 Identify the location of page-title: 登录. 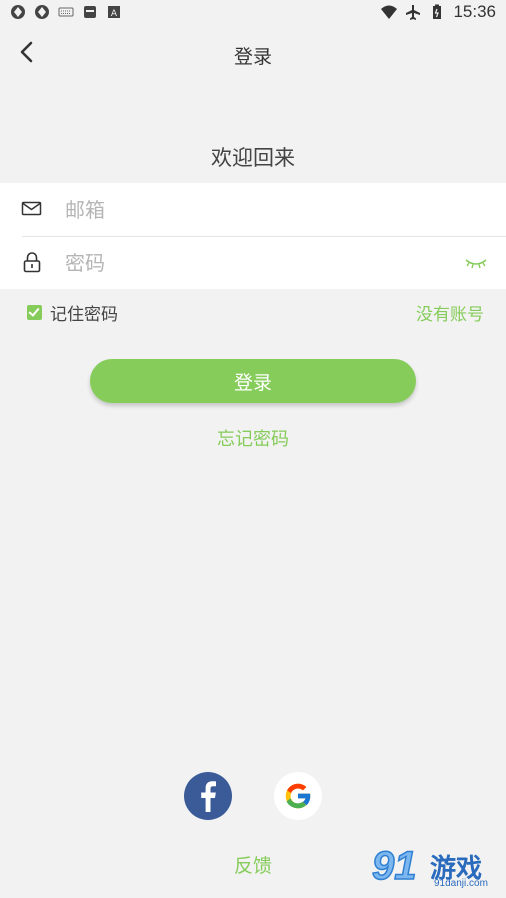
(252, 57).